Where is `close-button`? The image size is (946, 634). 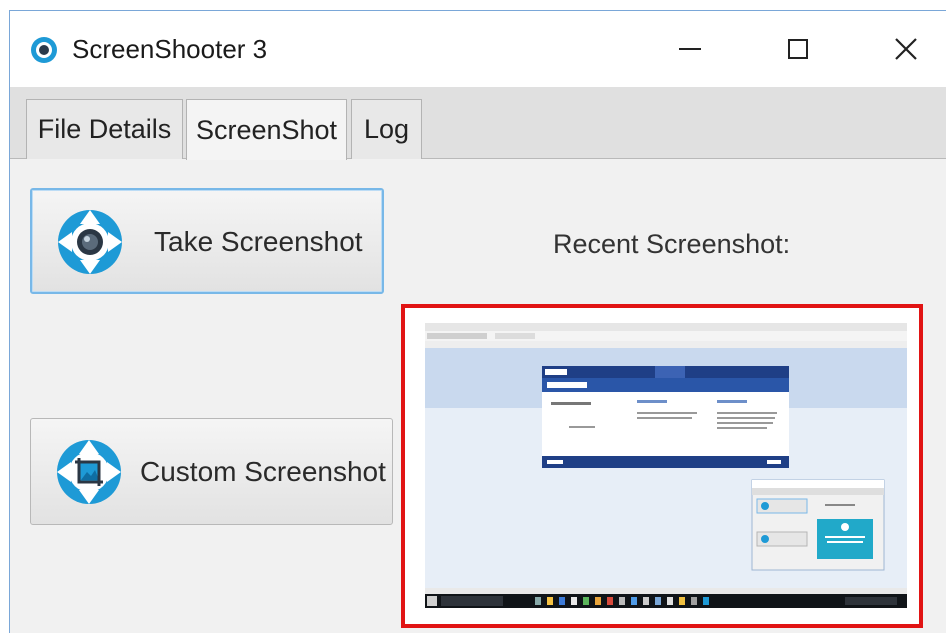 close-button is located at coordinates (903, 49).